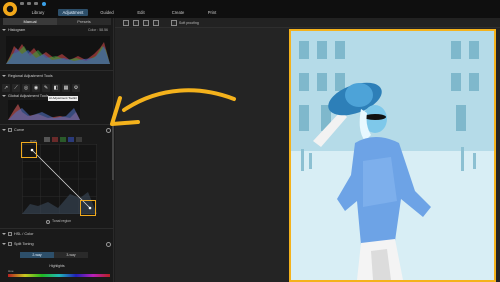 The image size is (500, 282). What do you see at coordinates (37, 255) in the screenshot?
I see `split-toning-2way: 2-way` at bounding box center [37, 255].